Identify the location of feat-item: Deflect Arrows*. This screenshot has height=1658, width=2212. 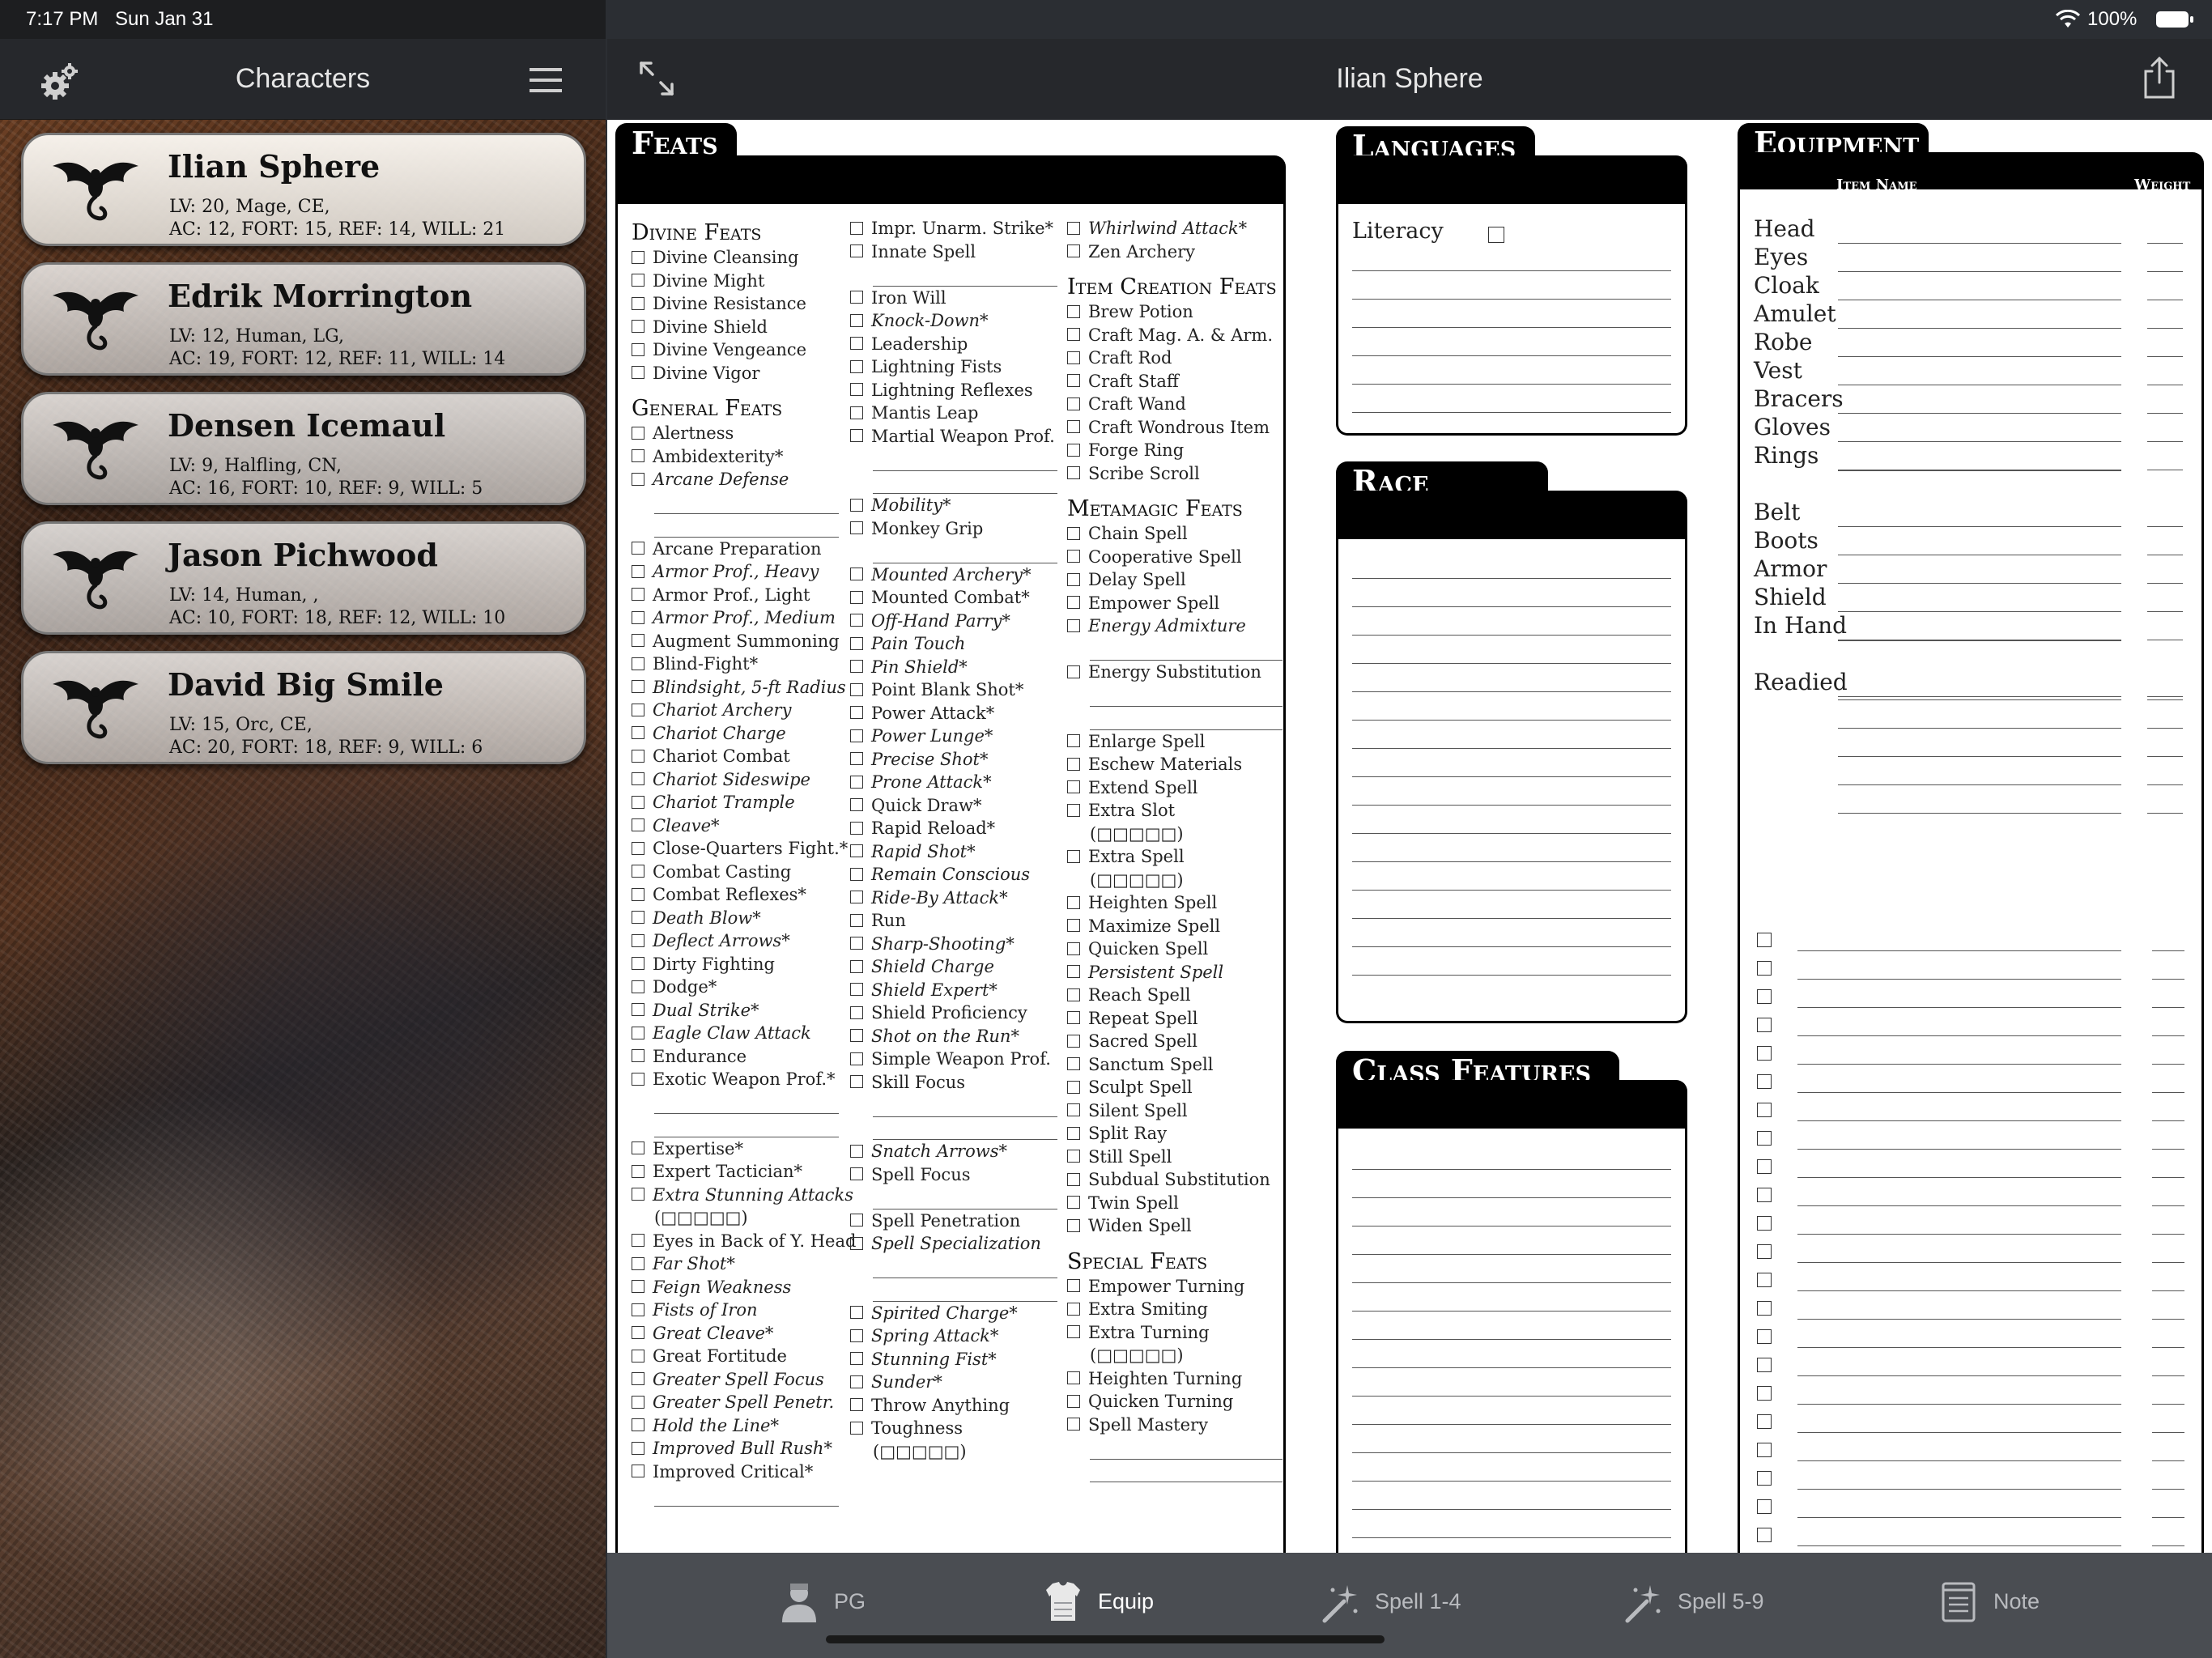
(737, 941).